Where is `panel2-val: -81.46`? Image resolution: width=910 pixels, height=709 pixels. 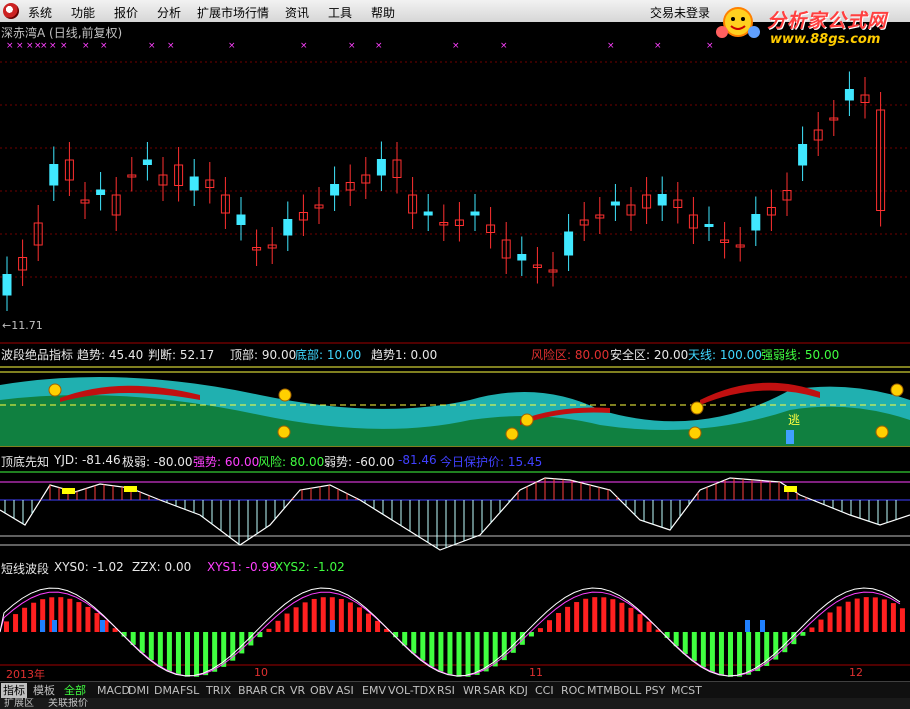 panel2-val: -81.46 is located at coordinates (417, 460).